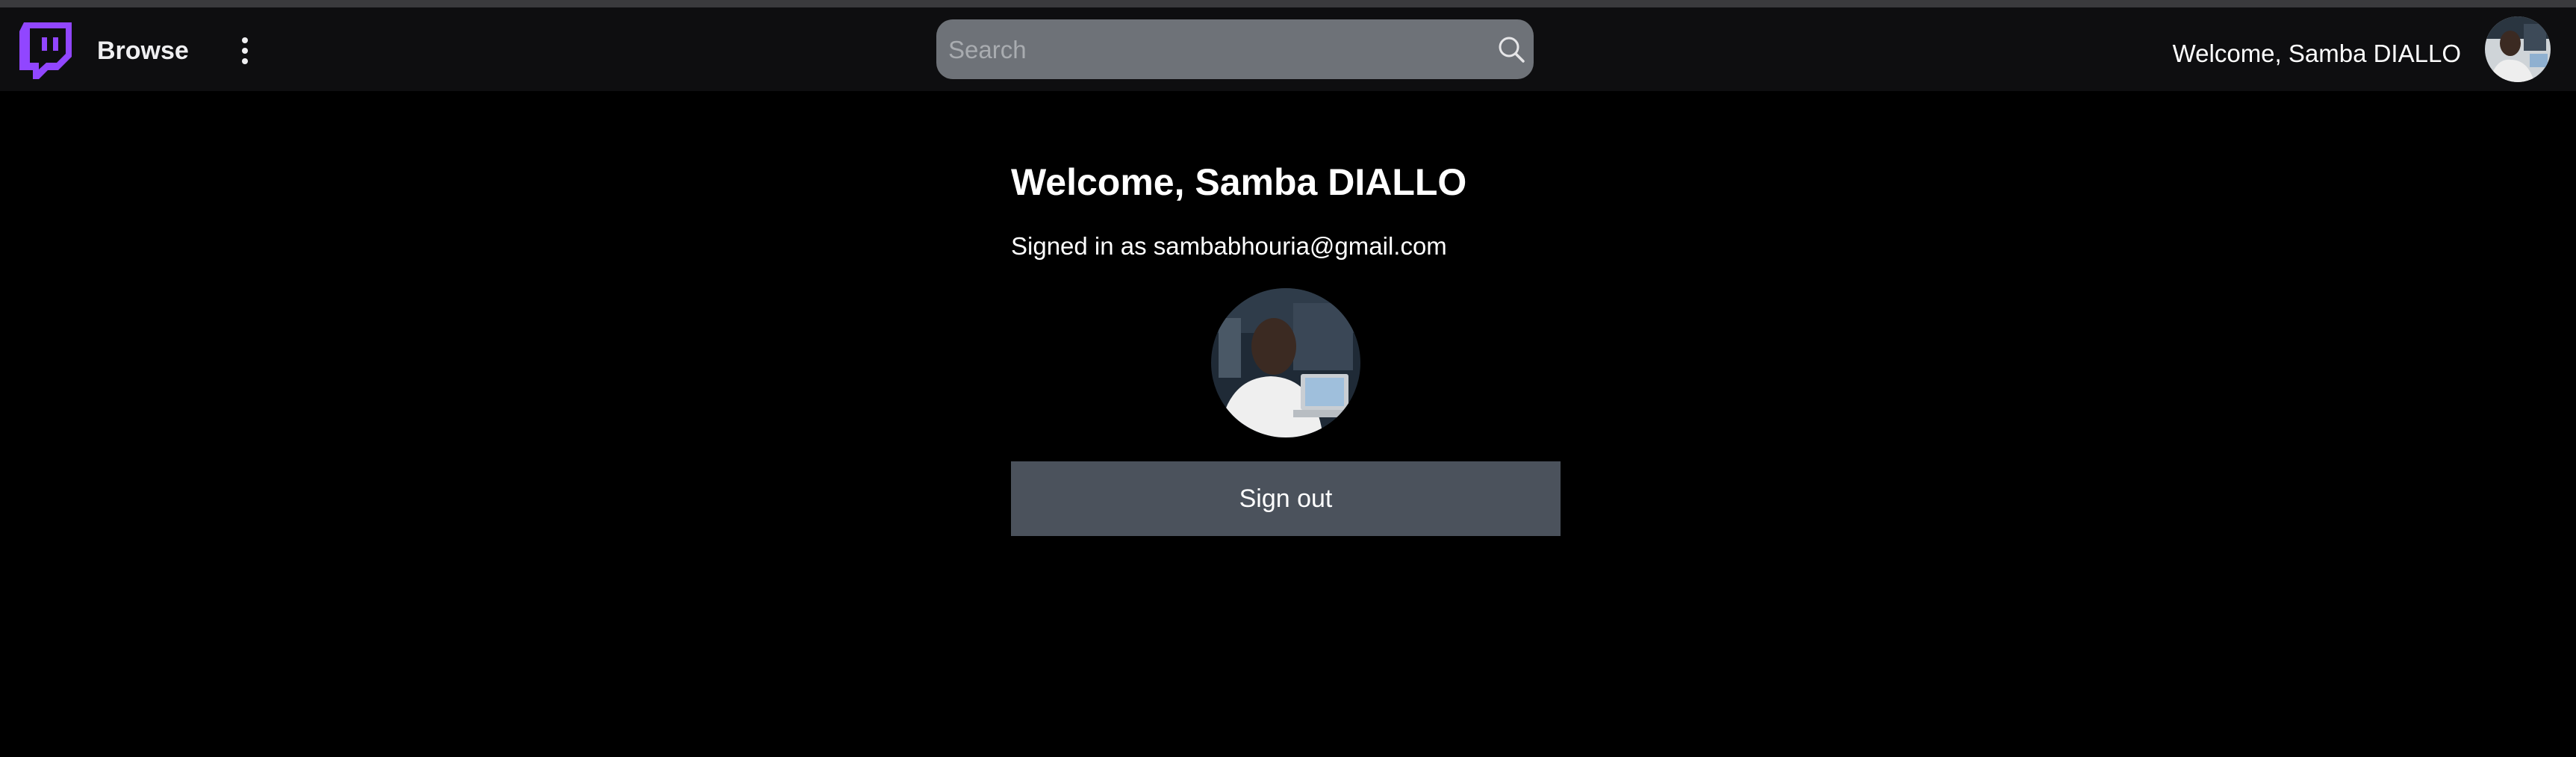  What do you see at coordinates (143, 51) in the screenshot?
I see `browse-link: Browse` at bounding box center [143, 51].